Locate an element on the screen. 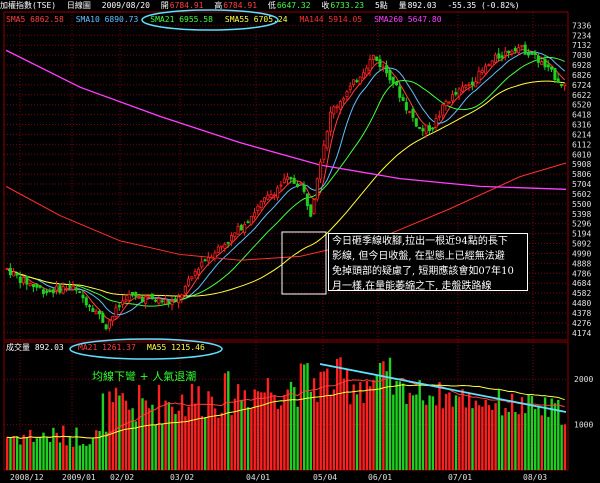 This screenshot has height=483, width=600. price-tick-label: 5092 is located at coordinates (581, 244).